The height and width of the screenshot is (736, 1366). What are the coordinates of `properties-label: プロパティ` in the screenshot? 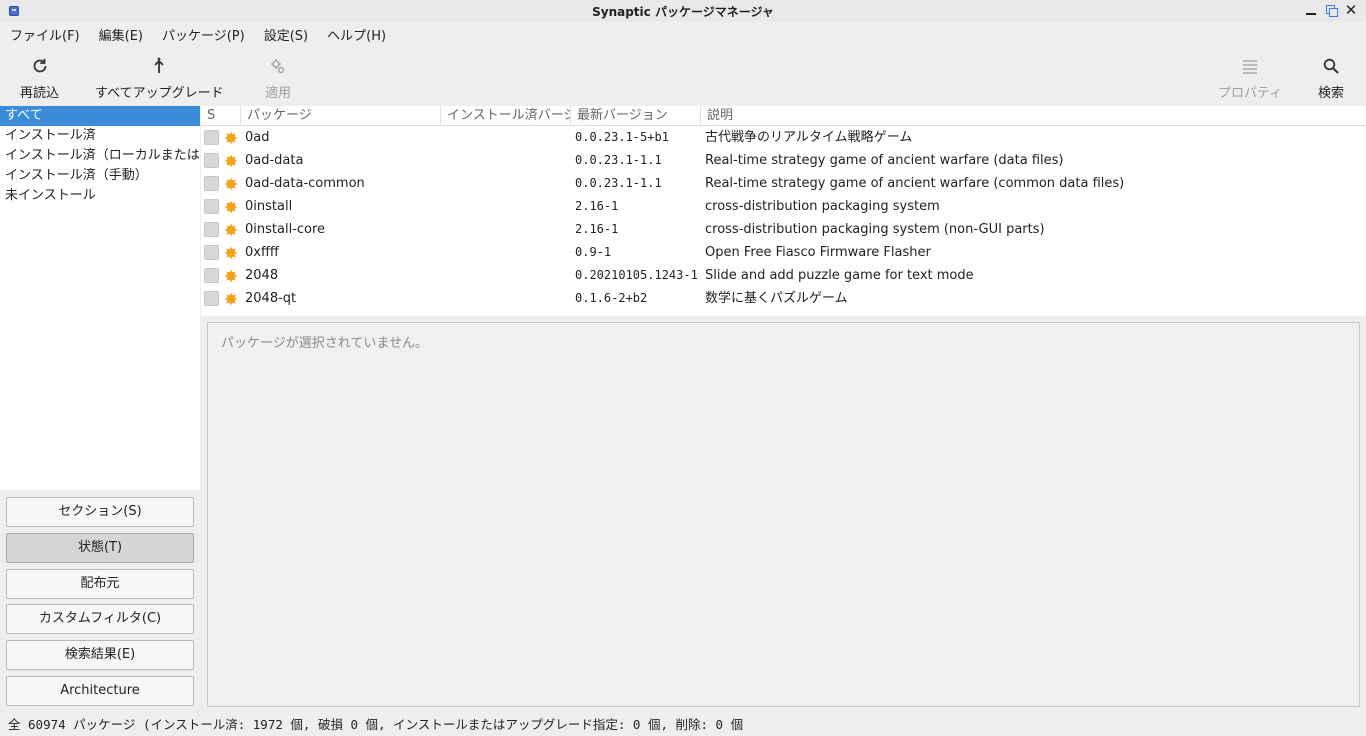 It's located at (1250, 93).